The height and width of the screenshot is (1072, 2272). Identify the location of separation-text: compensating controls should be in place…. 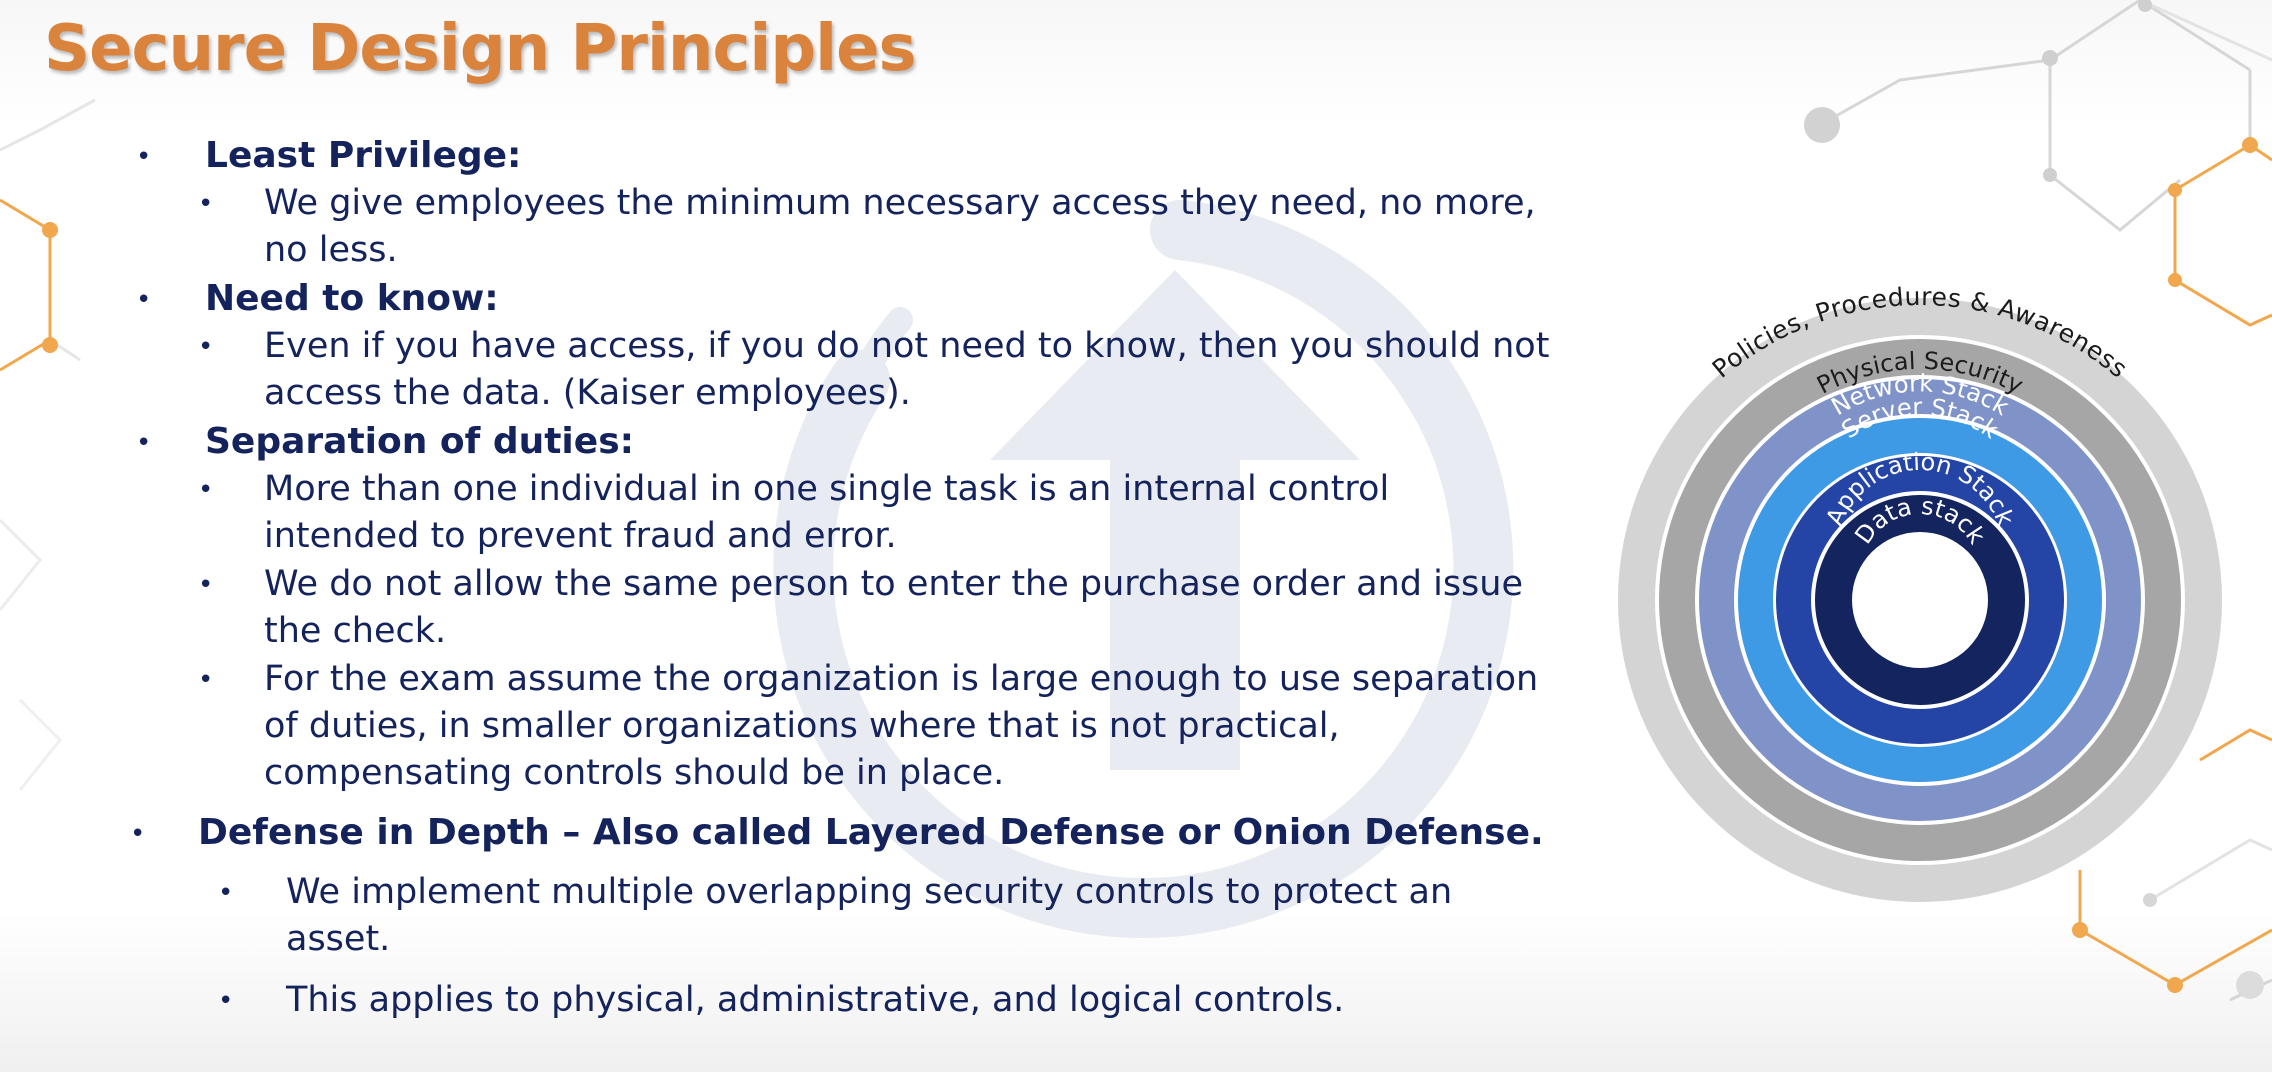
(634, 773).